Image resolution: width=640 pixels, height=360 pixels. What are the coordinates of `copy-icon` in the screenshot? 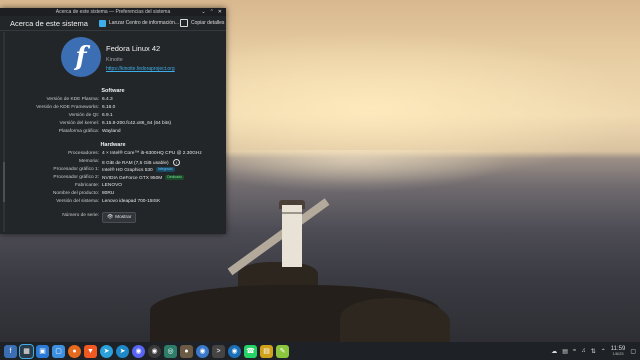 It's located at (184, 23).